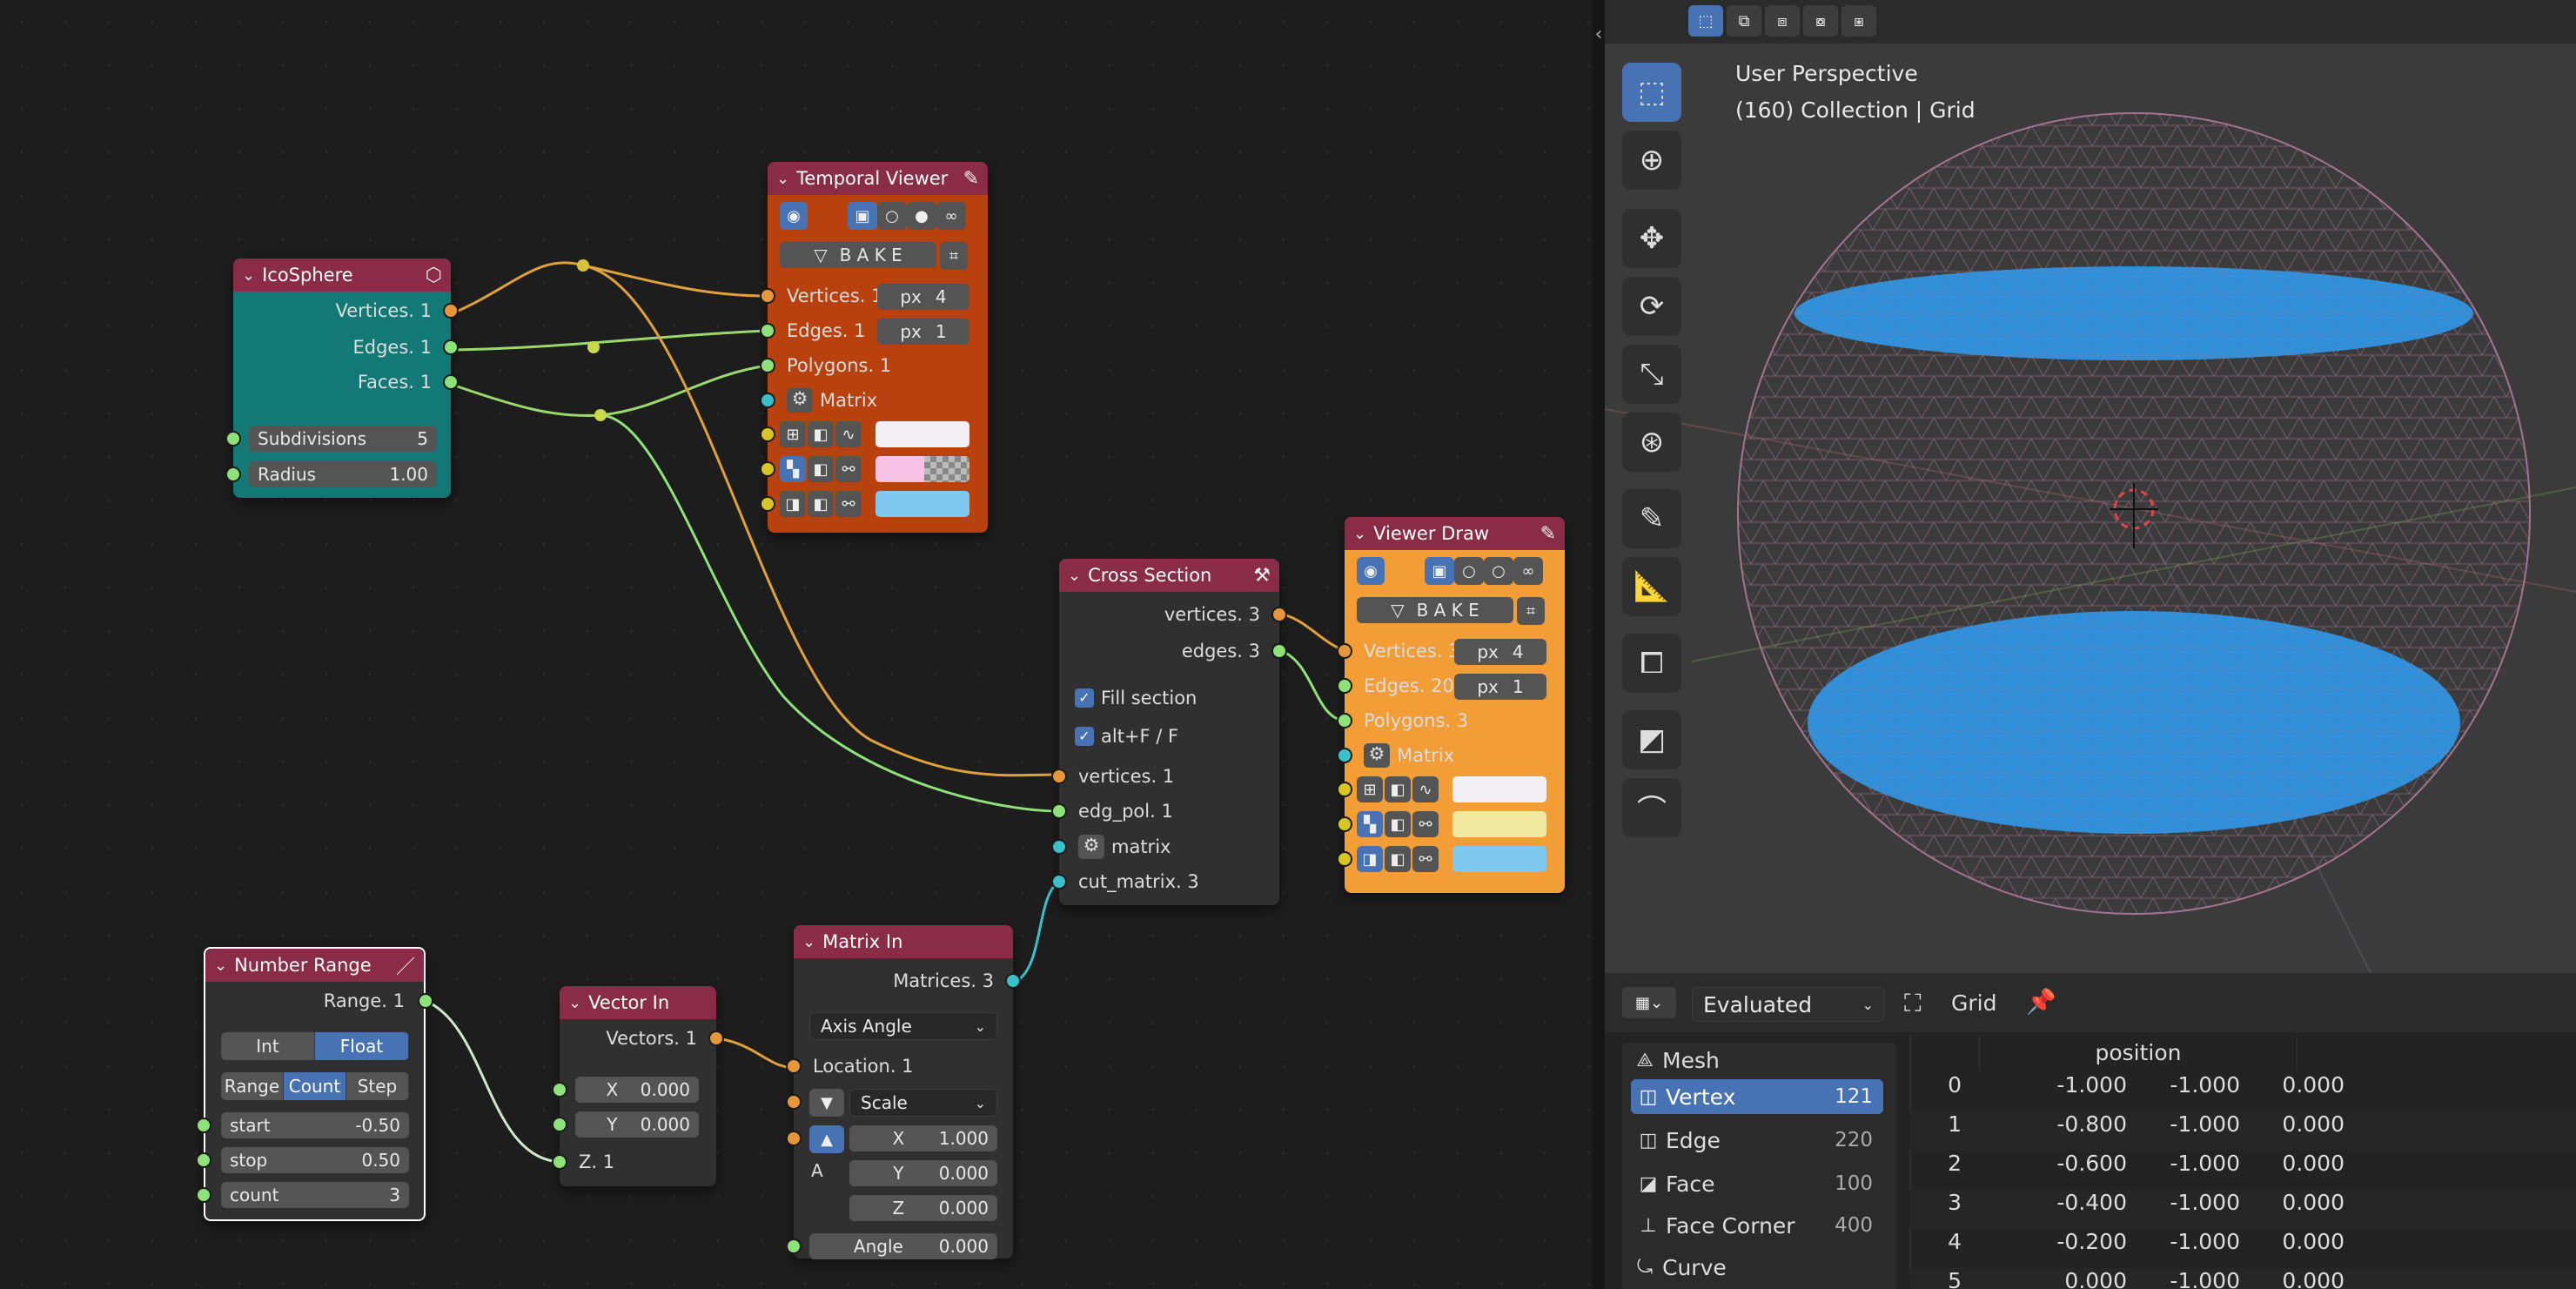  Describe the element at coordinates (343, 439) in the screenshot. I see `subdivisions-field: Subdivisions 5` at that location.